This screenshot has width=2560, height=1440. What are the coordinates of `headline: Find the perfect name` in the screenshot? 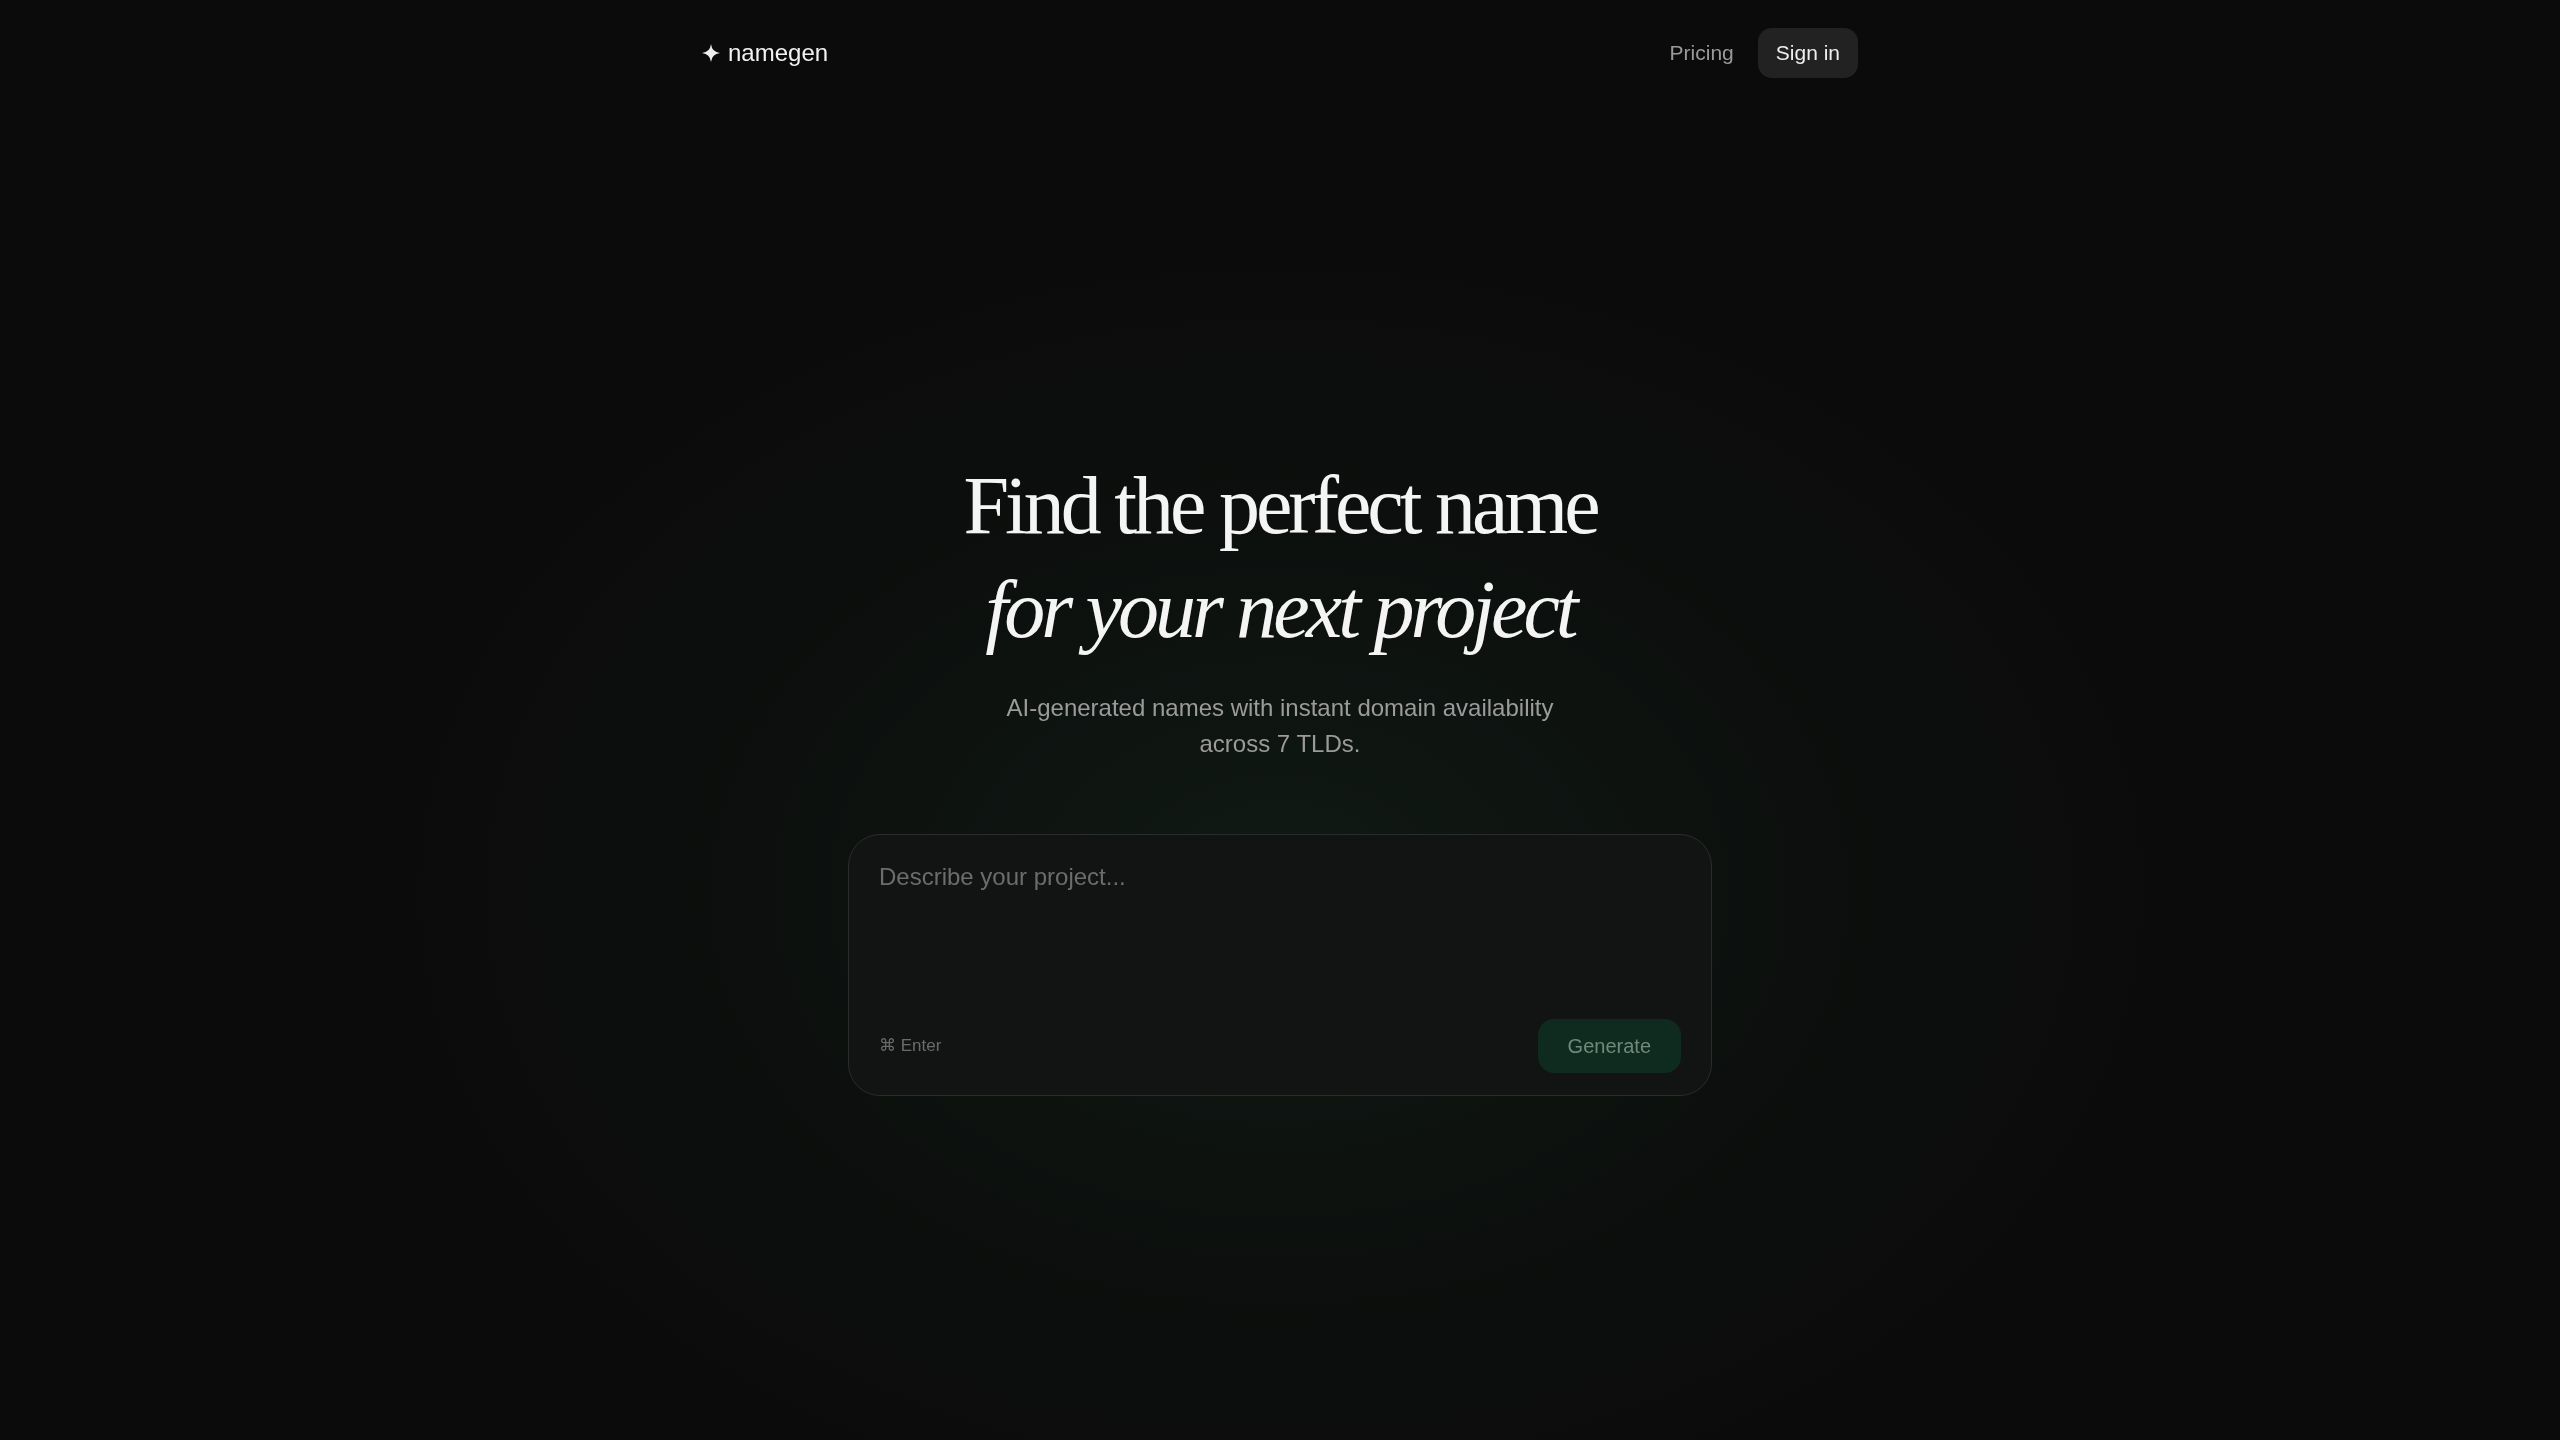 It's located at (1280, 506).